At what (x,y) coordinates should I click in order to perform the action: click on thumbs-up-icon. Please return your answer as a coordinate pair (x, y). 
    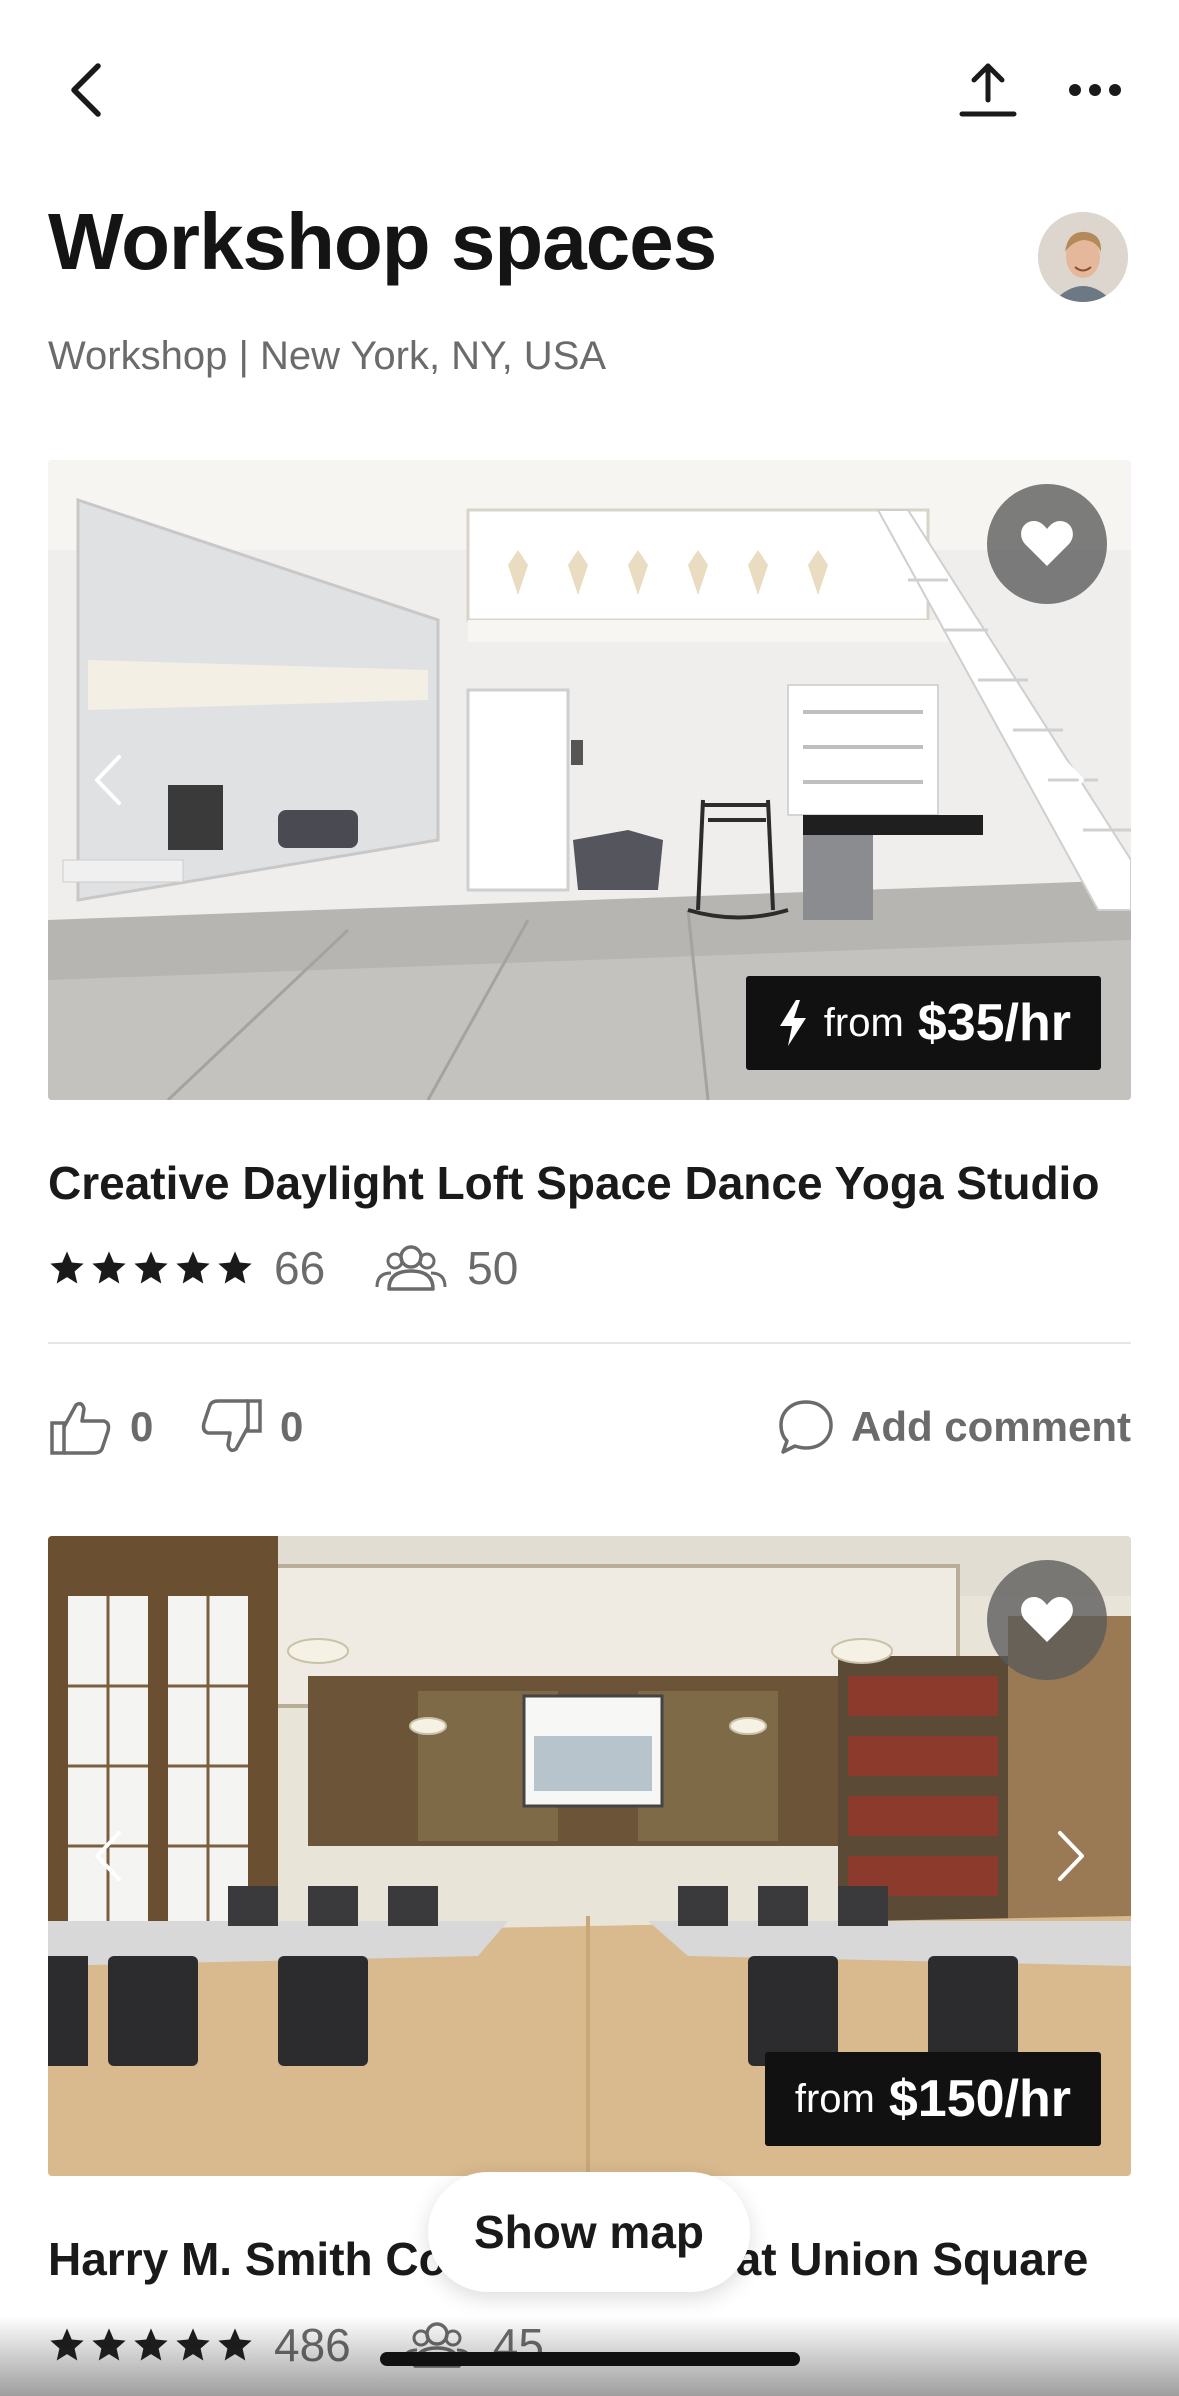
    Looking at the image, I should click on (80, 1428).